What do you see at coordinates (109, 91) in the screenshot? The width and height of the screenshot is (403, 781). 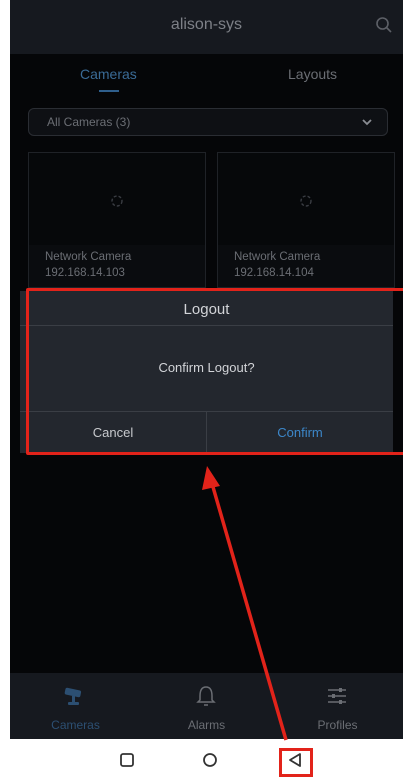 I see `active-tab-indicator` at bounding box center [109, 91].